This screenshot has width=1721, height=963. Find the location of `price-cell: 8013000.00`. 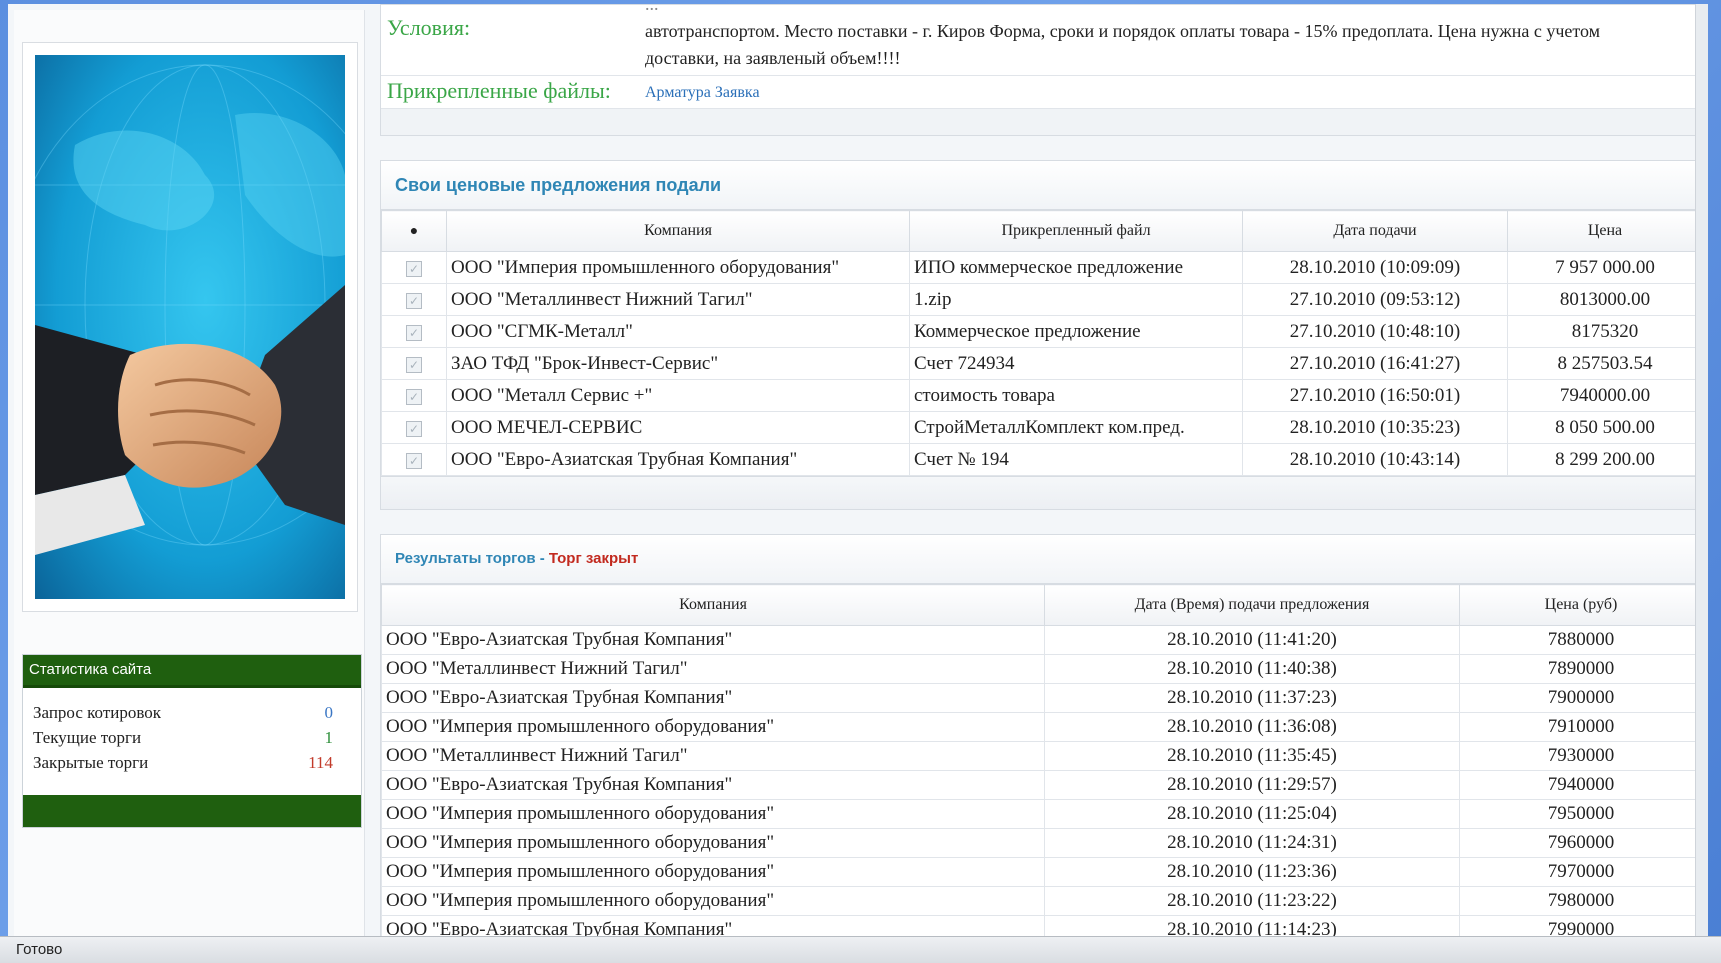

price-cell: 8013000.00 is located at coordinates (1605, 299).